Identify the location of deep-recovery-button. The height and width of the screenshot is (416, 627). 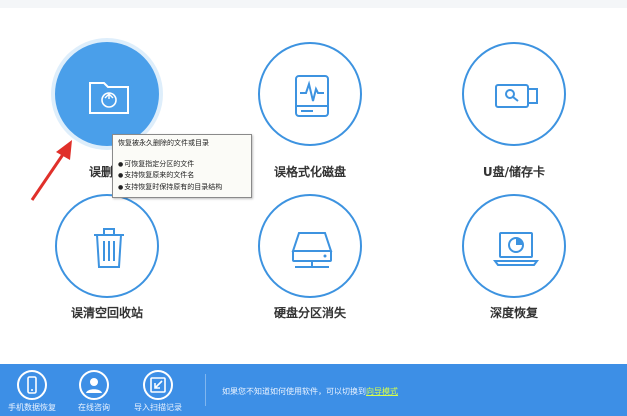
(514, 246).